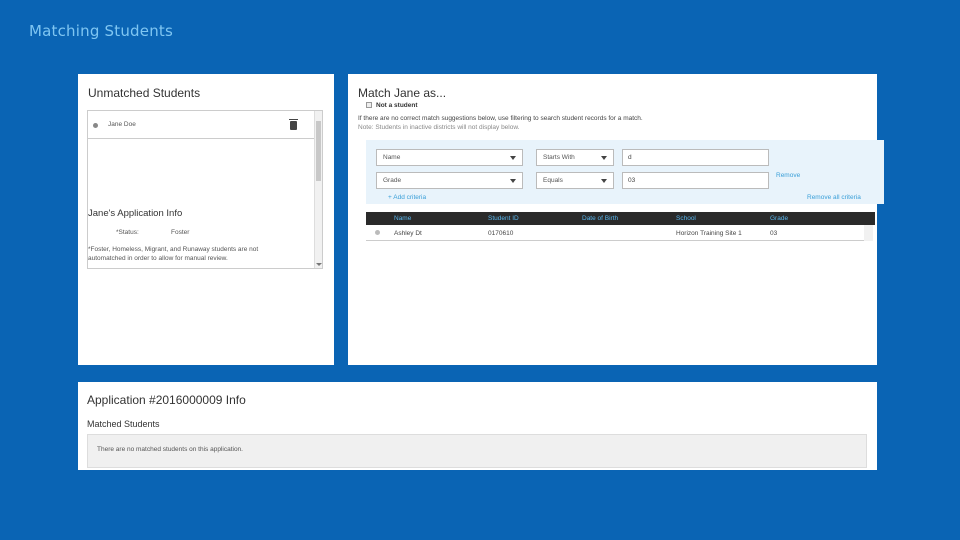 The image size is (960, 540). I want to click on status-value: Foster, so click(180, 232).